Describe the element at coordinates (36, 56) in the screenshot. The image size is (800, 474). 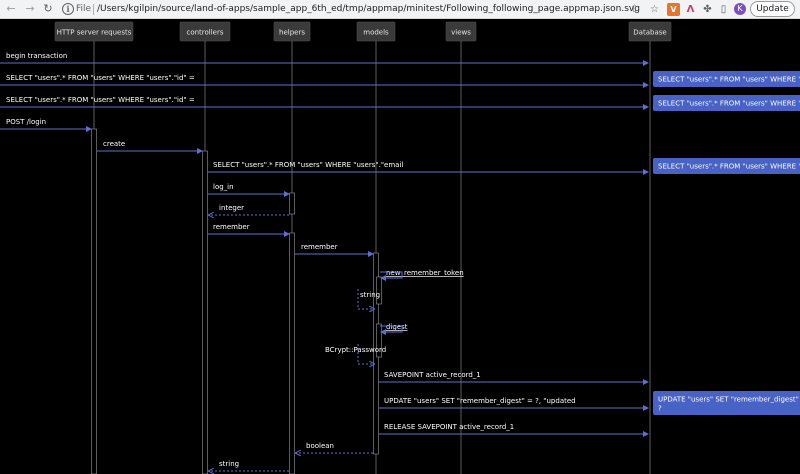
I see `message-label: begin transaction` at that location.